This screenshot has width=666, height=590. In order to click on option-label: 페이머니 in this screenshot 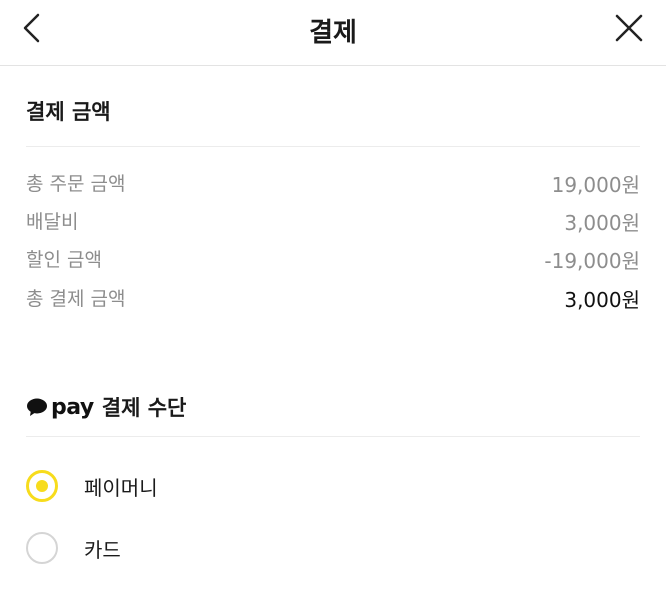, I will do `click(121, 488)`.